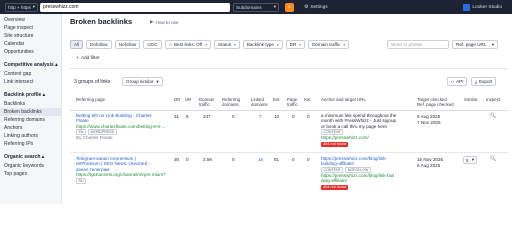 This screenshot has width=512, height=240. I want to click on sidebar-item-opportunities: Opportunities, so click(19, 52).